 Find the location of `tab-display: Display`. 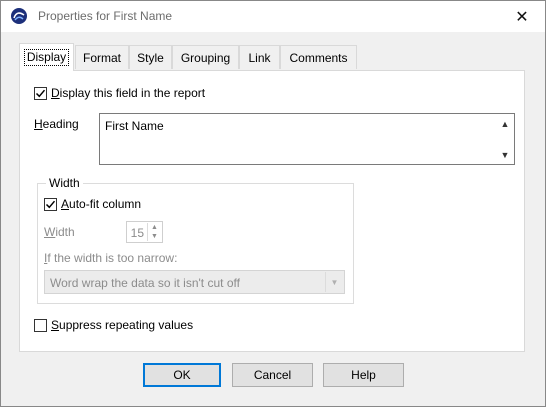

tab-display: Display is located at coordinates (46, 57).